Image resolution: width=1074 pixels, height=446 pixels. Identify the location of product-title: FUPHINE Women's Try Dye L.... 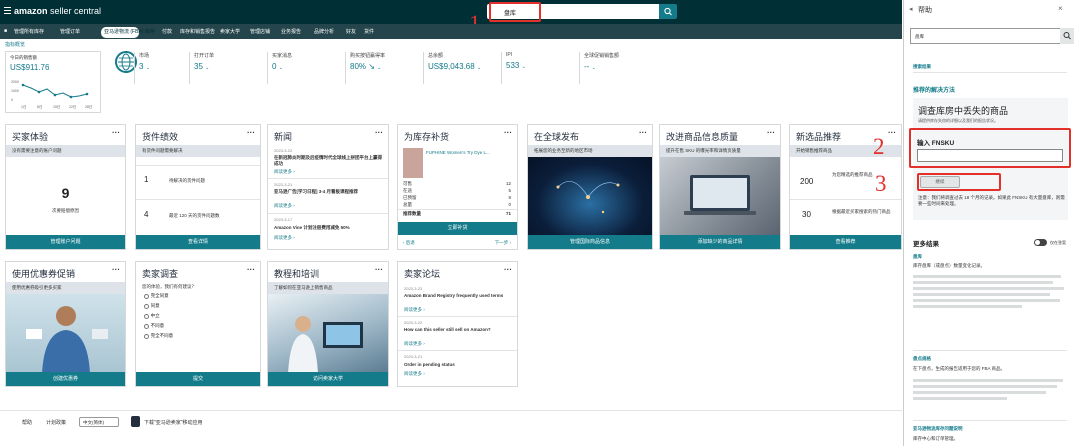
(470, 152).